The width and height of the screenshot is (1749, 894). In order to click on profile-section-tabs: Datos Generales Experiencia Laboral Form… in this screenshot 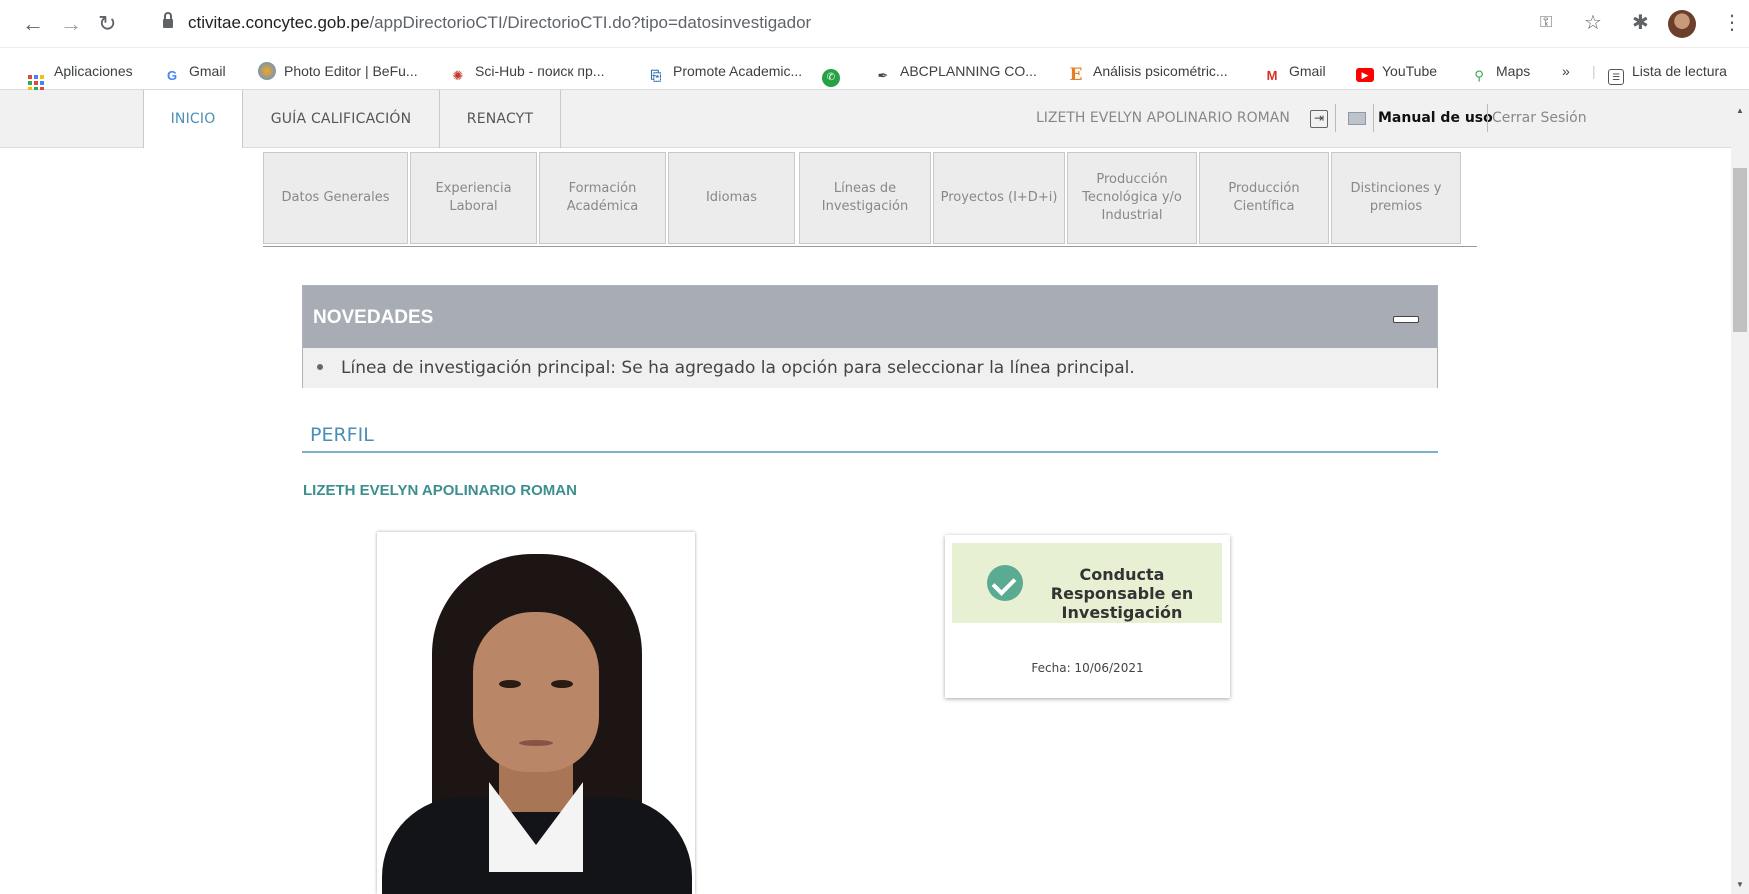, I will do `click(870, 199)`.